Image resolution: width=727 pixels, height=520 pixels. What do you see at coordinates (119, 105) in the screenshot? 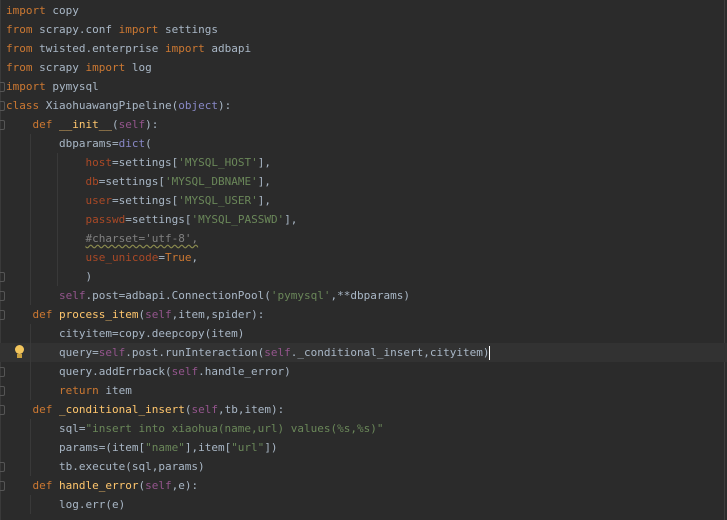
I see `code-text: class XiaohuawangPipeline(object):` at bounding box center [119, 105].